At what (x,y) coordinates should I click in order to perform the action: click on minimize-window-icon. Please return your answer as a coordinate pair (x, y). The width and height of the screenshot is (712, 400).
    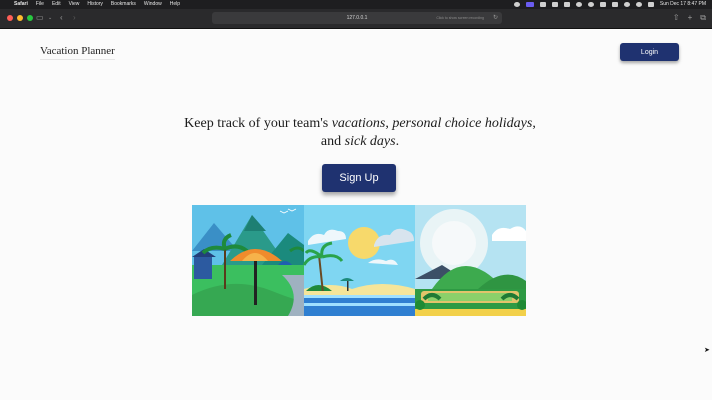
    Looking at the image, I should click on (20, 18).